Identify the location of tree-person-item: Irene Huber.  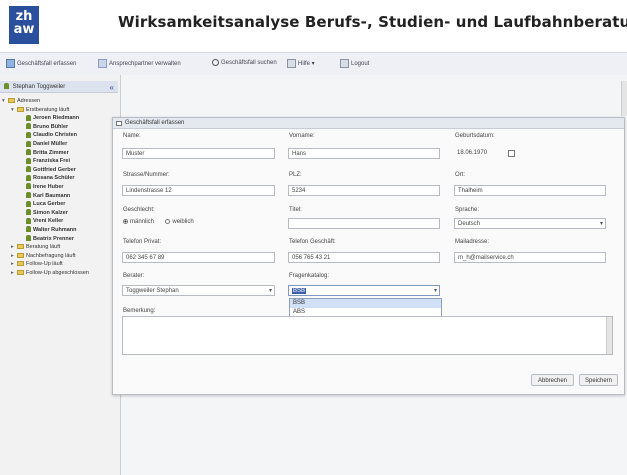
(60, 187).